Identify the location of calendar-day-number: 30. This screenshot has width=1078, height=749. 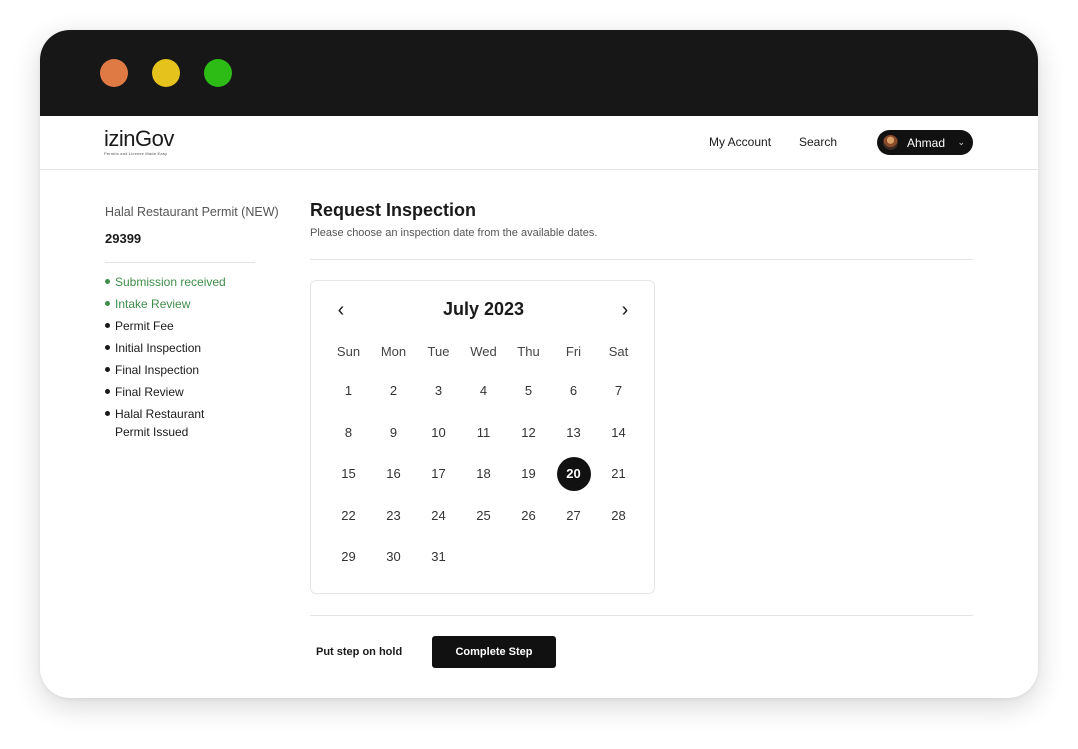
(393, 557).